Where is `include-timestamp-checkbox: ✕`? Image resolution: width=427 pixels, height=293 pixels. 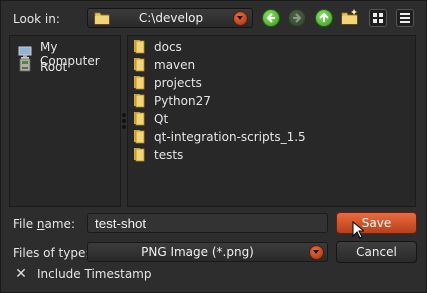
include-timestamp-checkbox: ✕ is located at coordinates (21, 274).